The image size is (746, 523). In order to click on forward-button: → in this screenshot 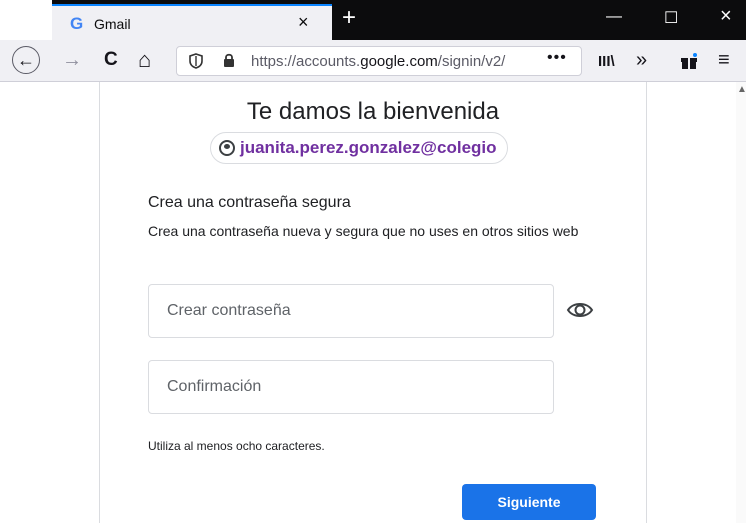, I will do `click(72, 60)`.